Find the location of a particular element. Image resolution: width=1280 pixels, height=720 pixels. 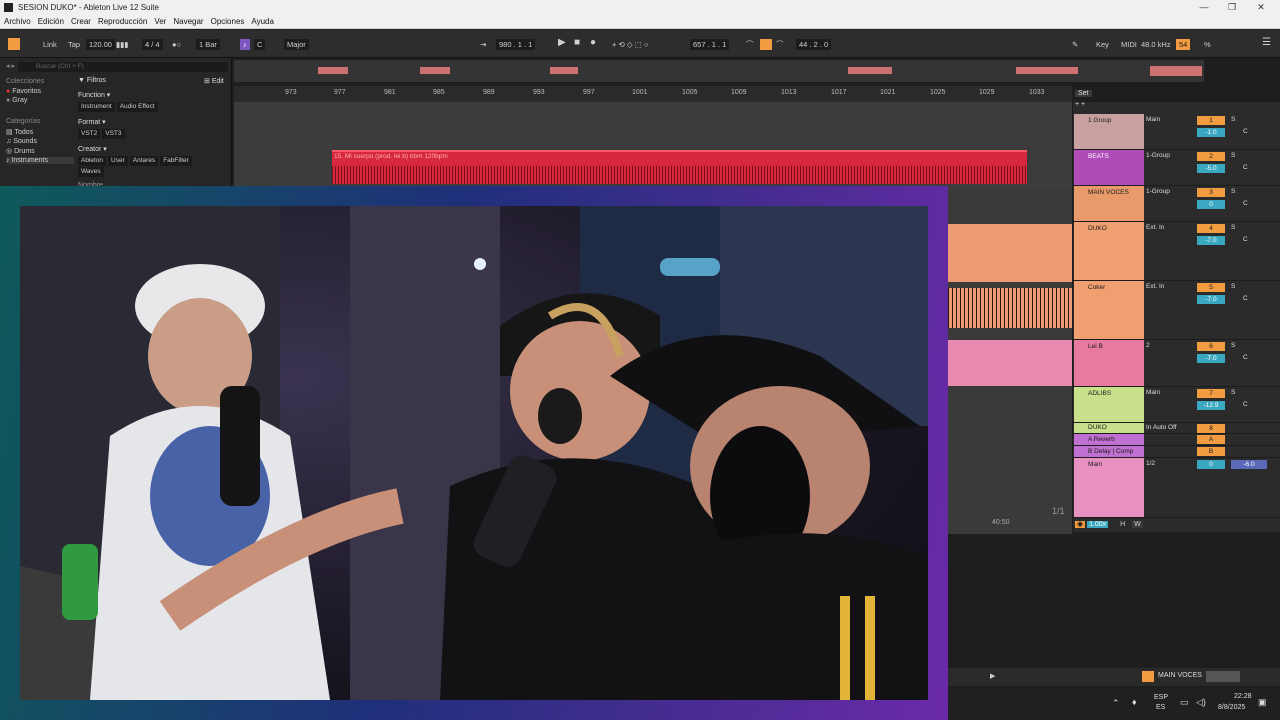

loop-start-field: 657 . 1 . 1 is located at coordinates (710, 44).